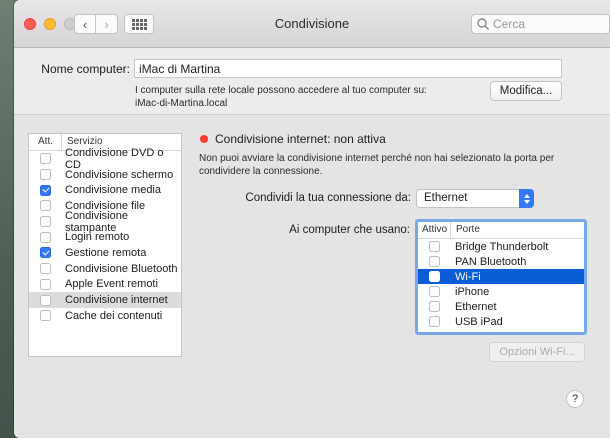 Image resolution: width=610 pixels, height=438 pixels. Describe the element at coordinates (85, 69) in the screenshot. I see `computer-name-label: Nome computer:` at that location.